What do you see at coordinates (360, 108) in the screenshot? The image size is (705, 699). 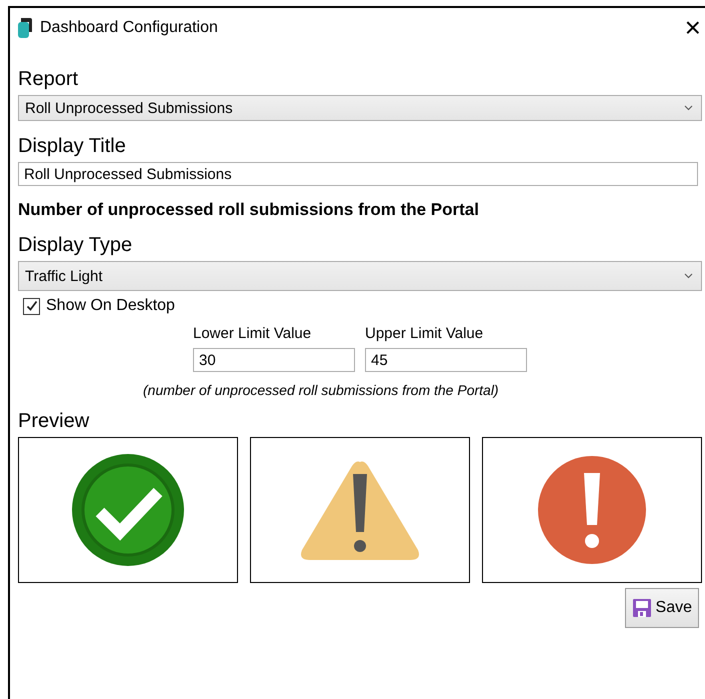 I see `report-dropdown: Roll Unprocessed Submissions` at bounding box center [360, 108].